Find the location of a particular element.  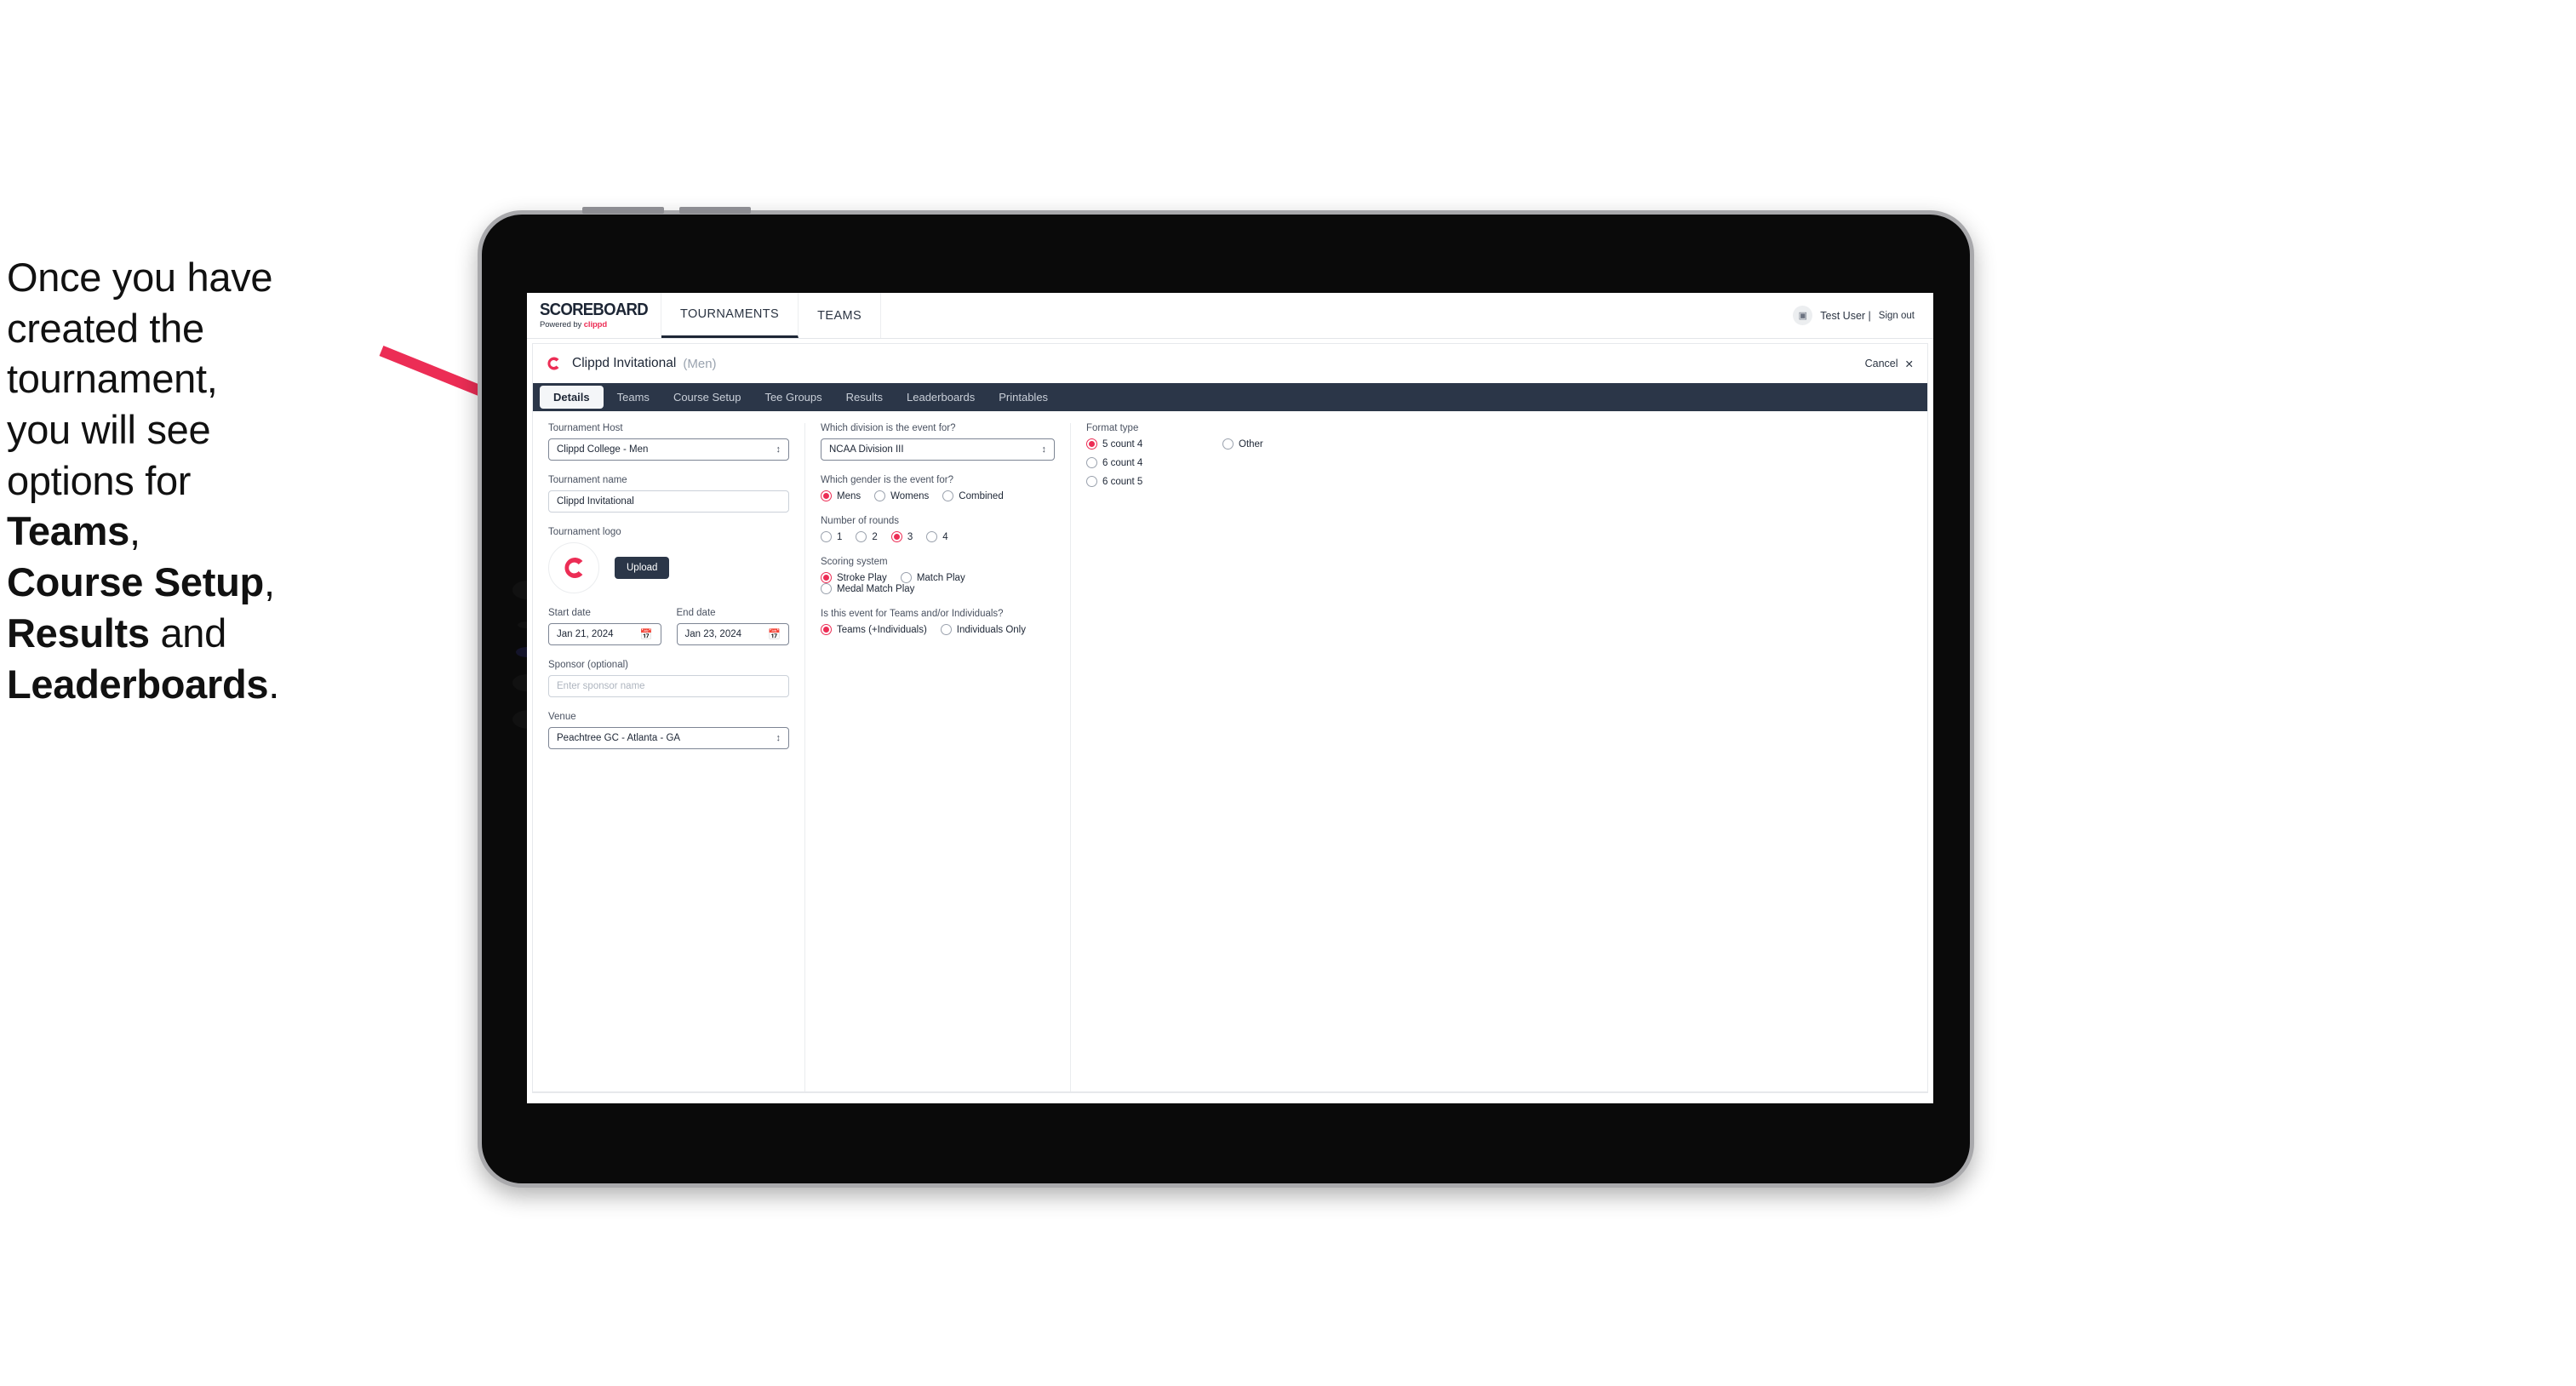

radio-gender-mens-label: Mens is located at coordinates (850, 495).